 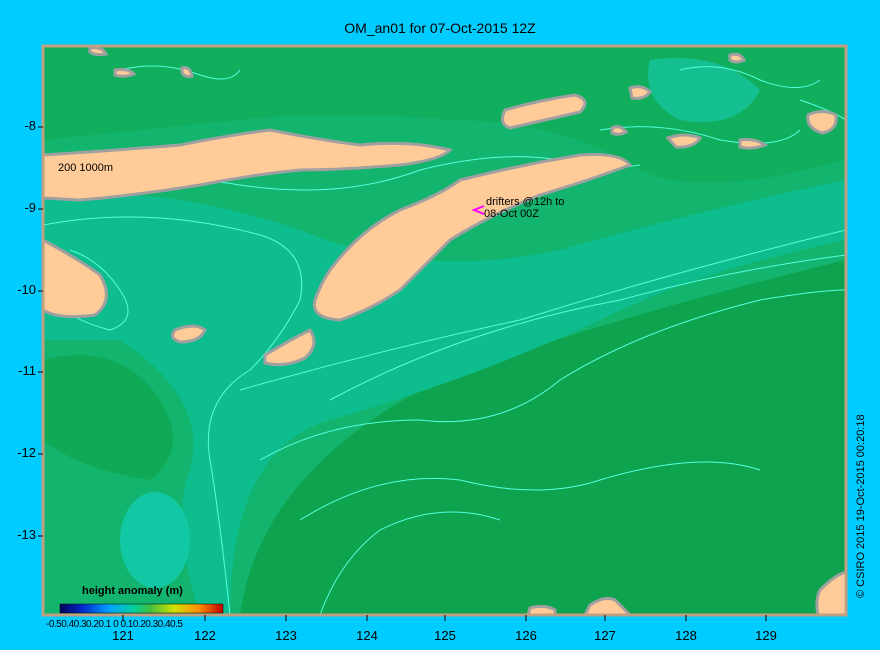 What do you see at coordinates (445, 635) in the screenshot?
I see `x-label-125: 125` at bounding box center [445, 635].